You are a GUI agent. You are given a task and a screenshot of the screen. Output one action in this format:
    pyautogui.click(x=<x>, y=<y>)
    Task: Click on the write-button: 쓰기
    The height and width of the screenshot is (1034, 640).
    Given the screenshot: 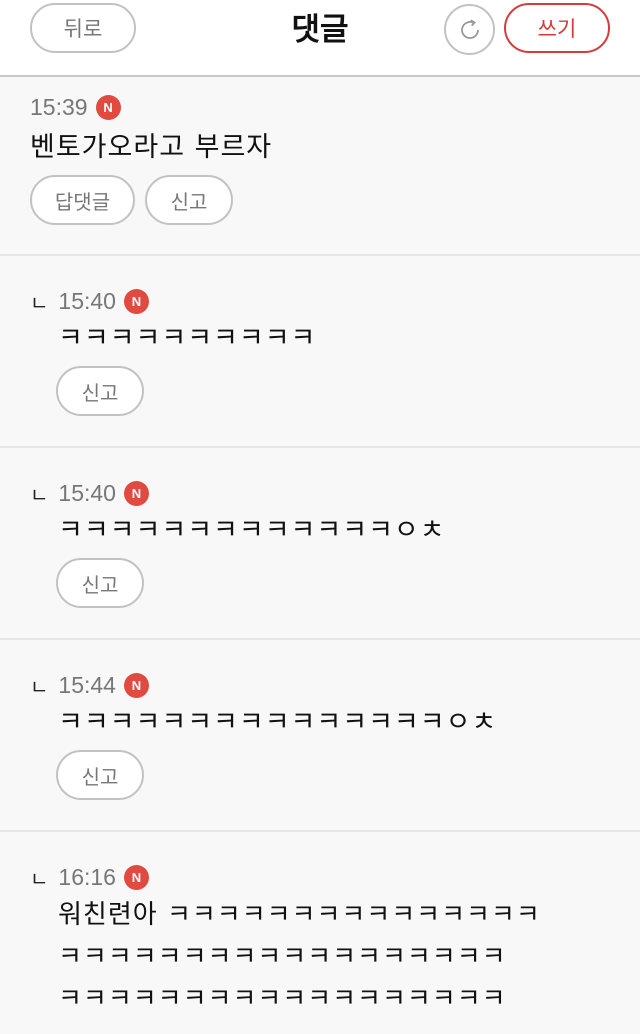 What is the action you would take?
    pyautogui.click(x=557, y=28)
    